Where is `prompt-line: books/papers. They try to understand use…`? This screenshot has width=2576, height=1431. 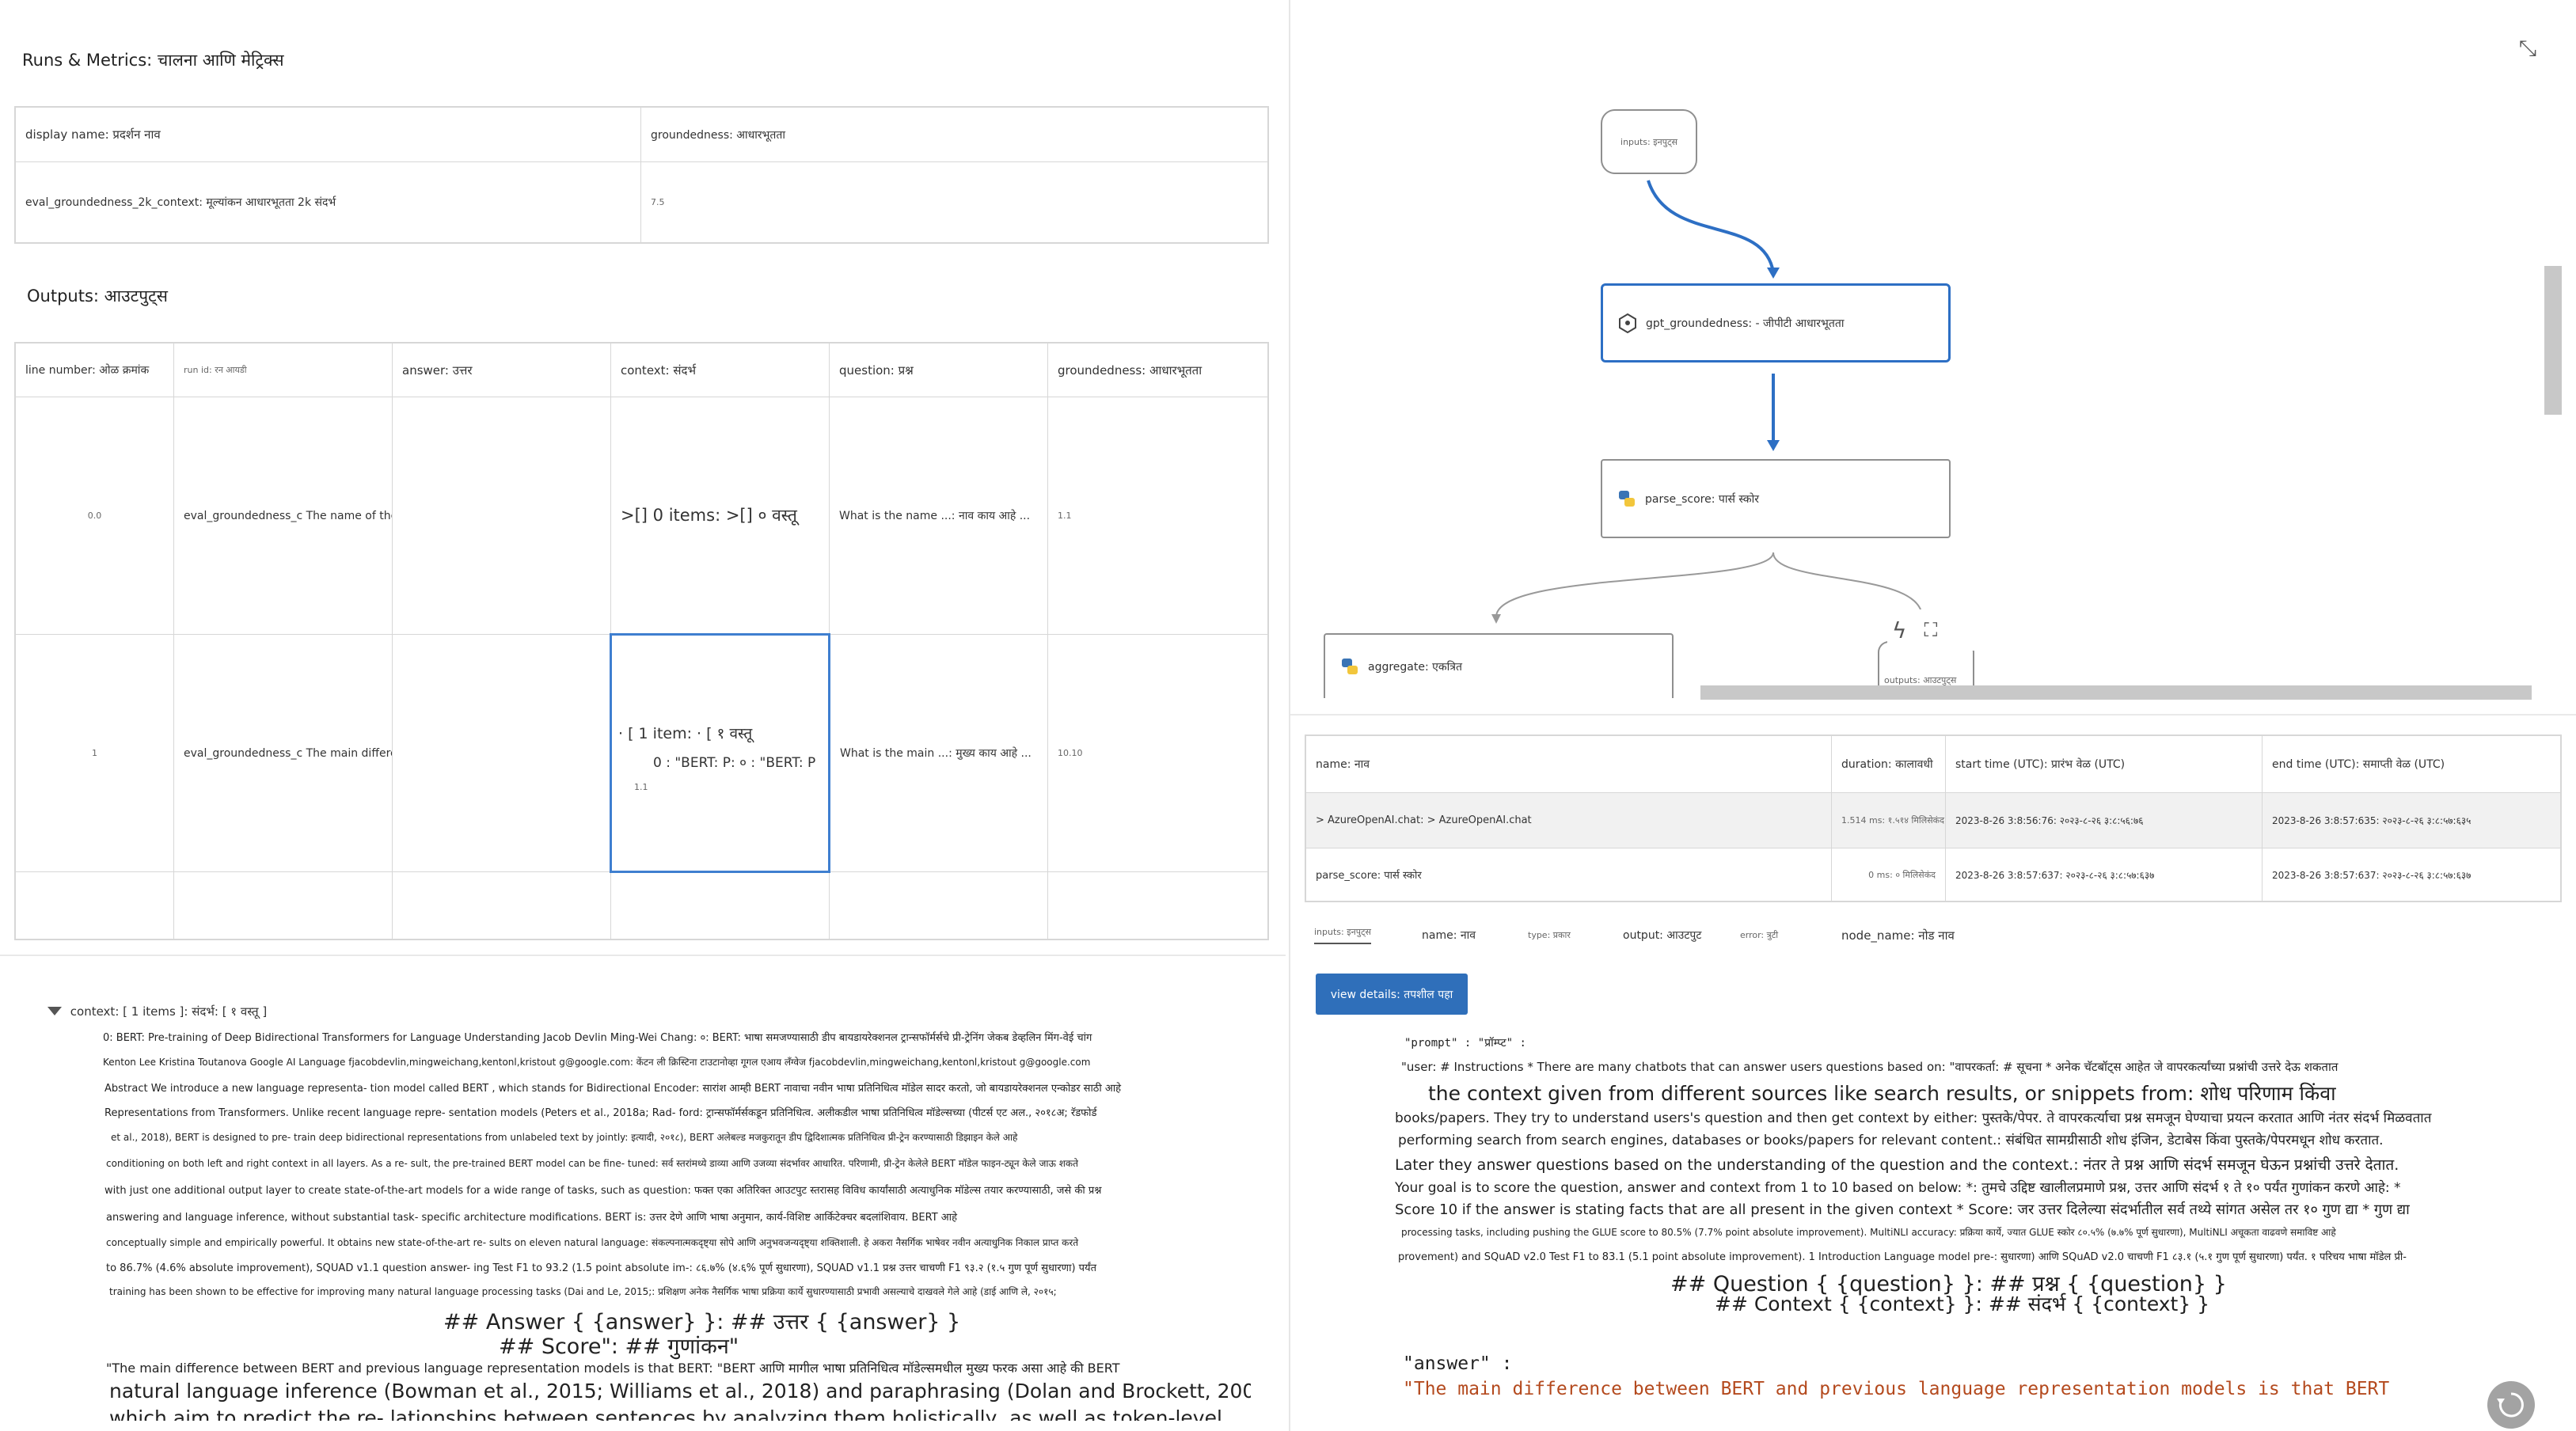
prompt-line: books/papers. They try to understand use… is located at coordinates (1914, 1118).